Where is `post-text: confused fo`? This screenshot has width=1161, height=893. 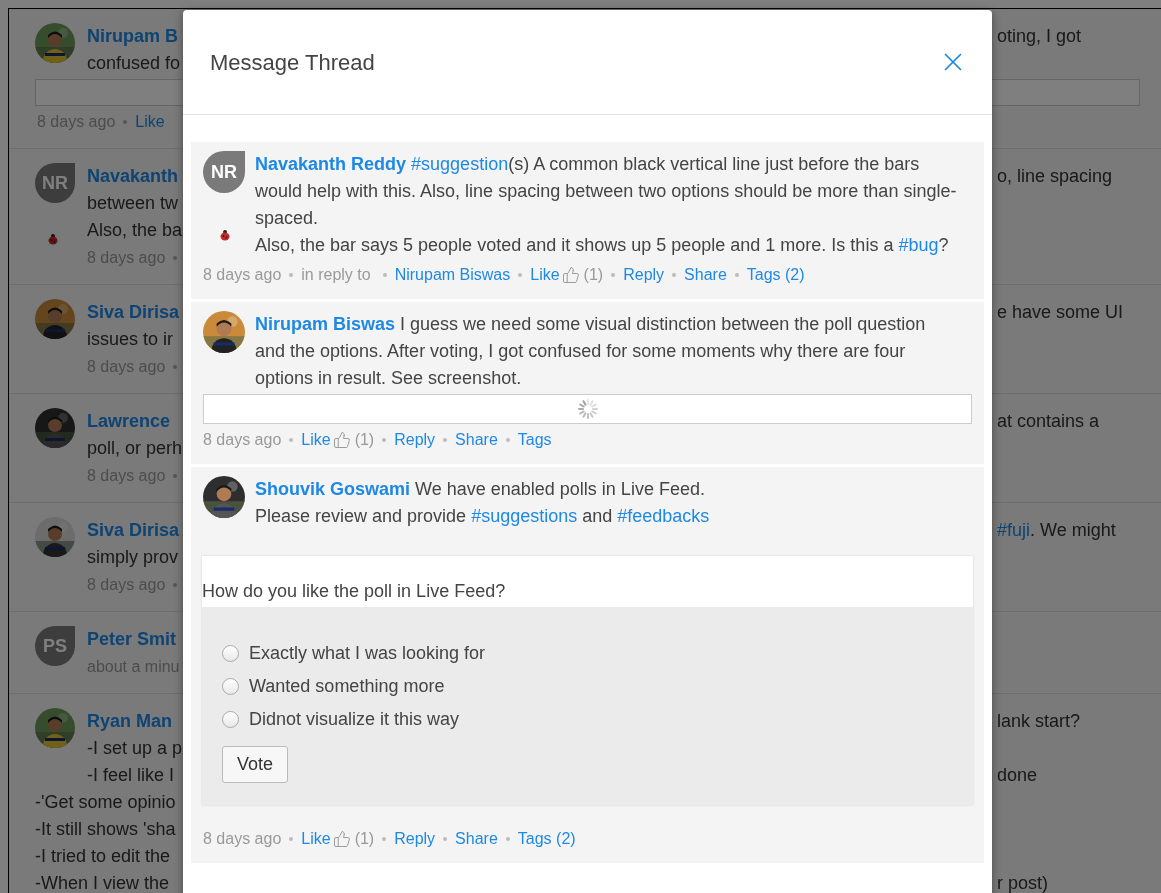 post-text: confused fo is located at coordinates (134, 63).